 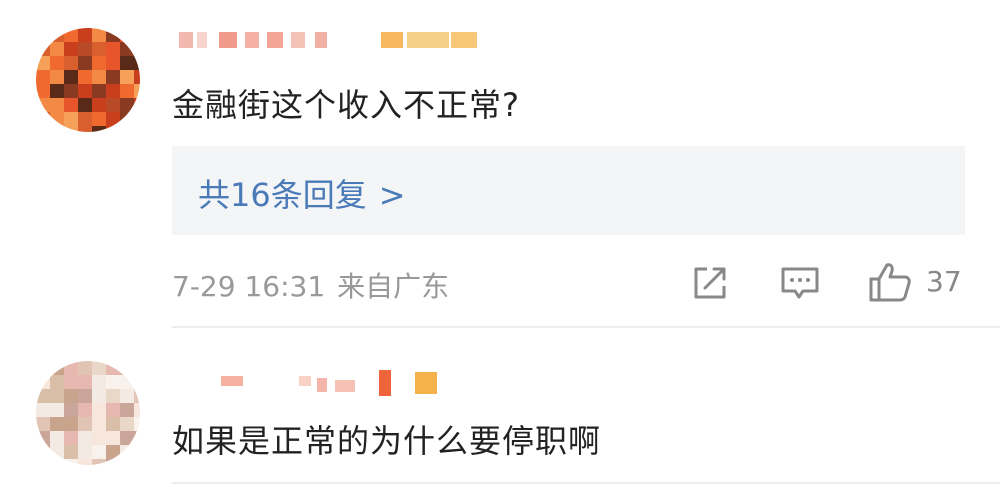 I want to click on comment-meta: 7-29 16:31 来自广东, so click(x=310, y=285).